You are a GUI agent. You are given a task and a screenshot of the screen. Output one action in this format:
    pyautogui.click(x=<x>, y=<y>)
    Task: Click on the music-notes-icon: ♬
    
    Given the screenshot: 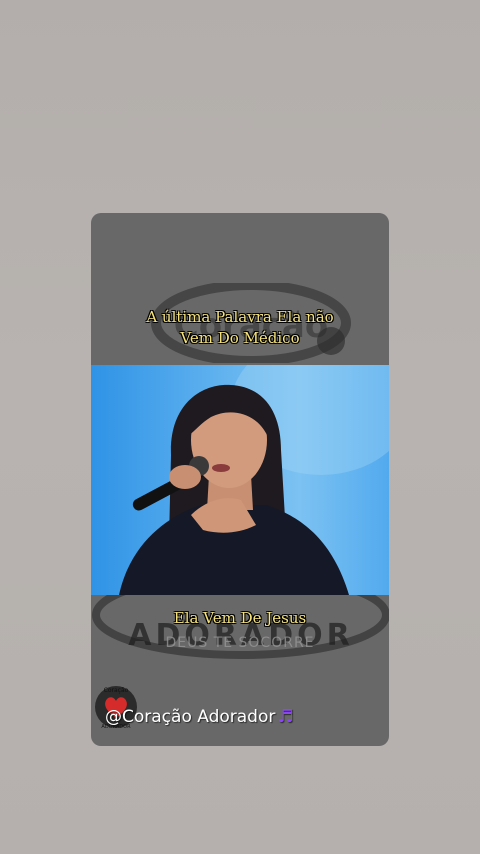 What is the action you would take?
    pyautogui.click(x=285, y=716)
    